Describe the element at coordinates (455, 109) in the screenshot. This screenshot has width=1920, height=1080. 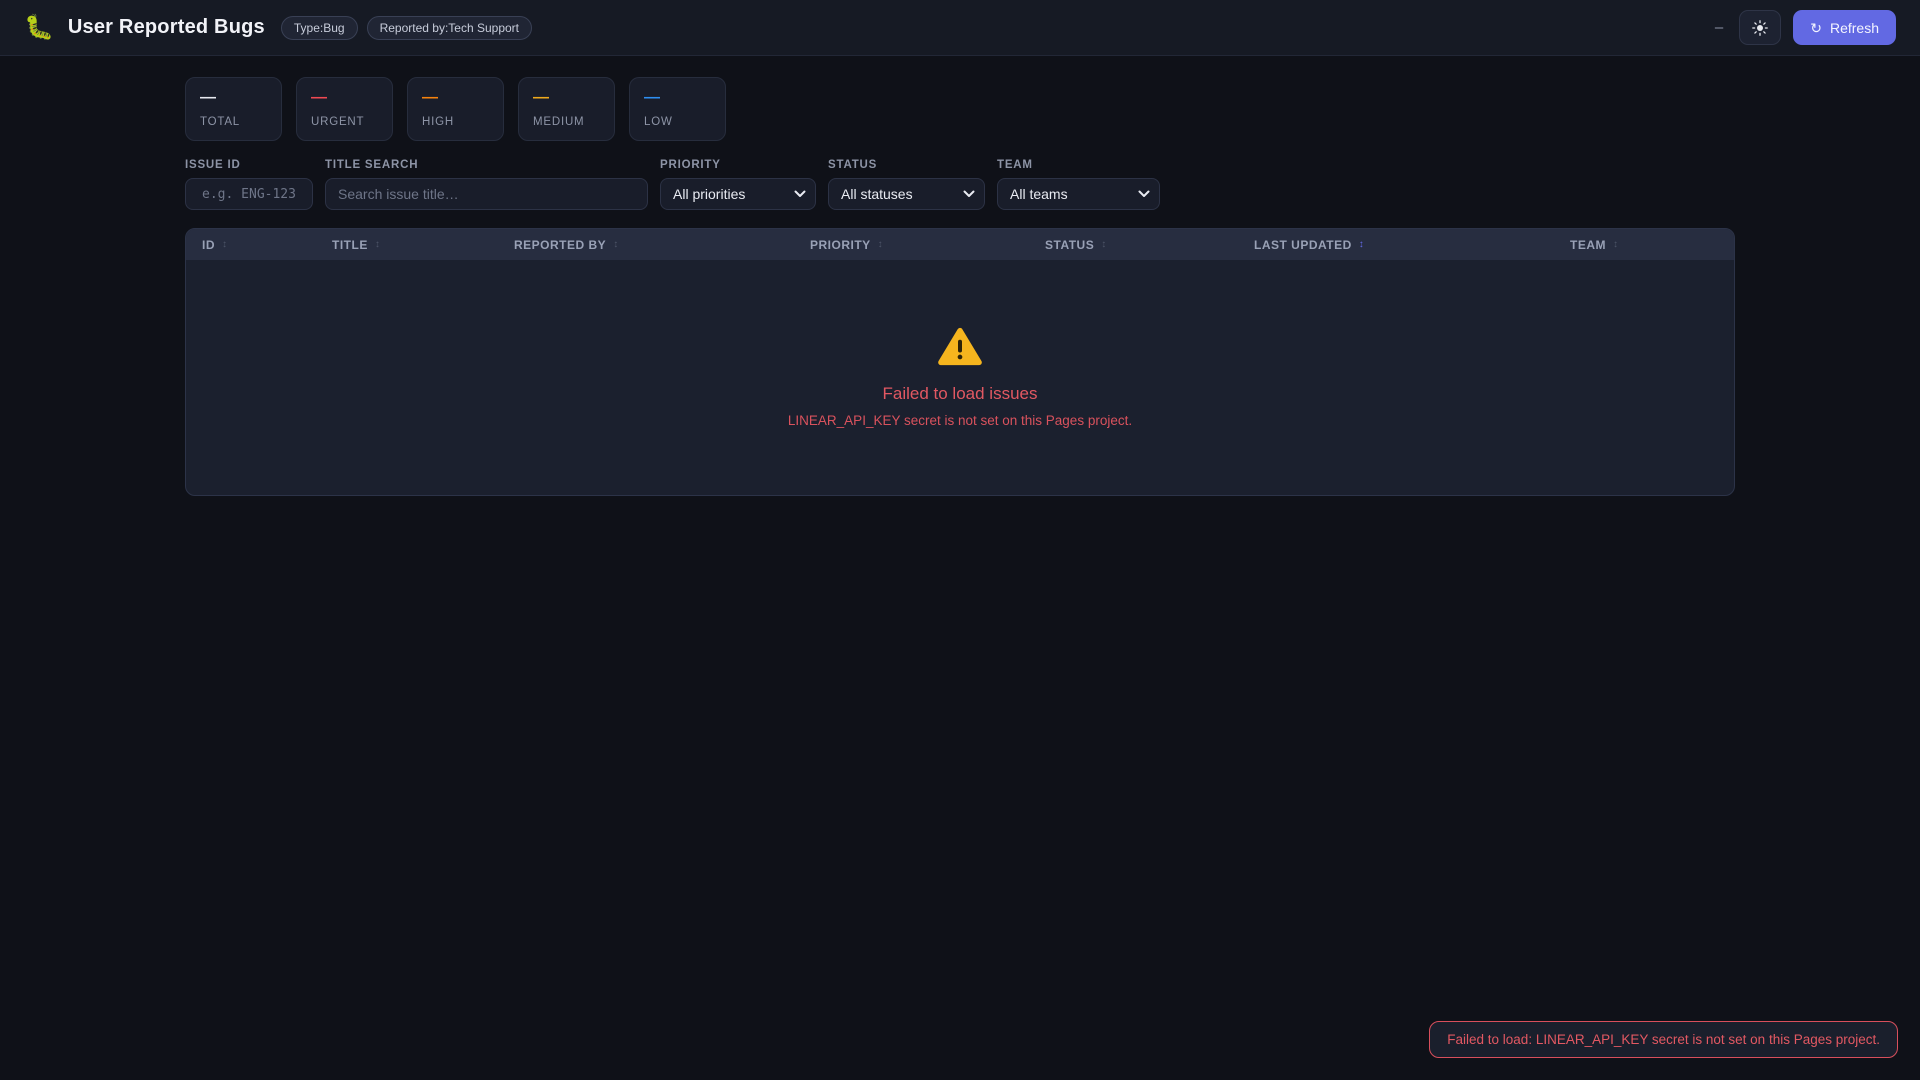
I see `stat-card-high: — HIGH` at that location.